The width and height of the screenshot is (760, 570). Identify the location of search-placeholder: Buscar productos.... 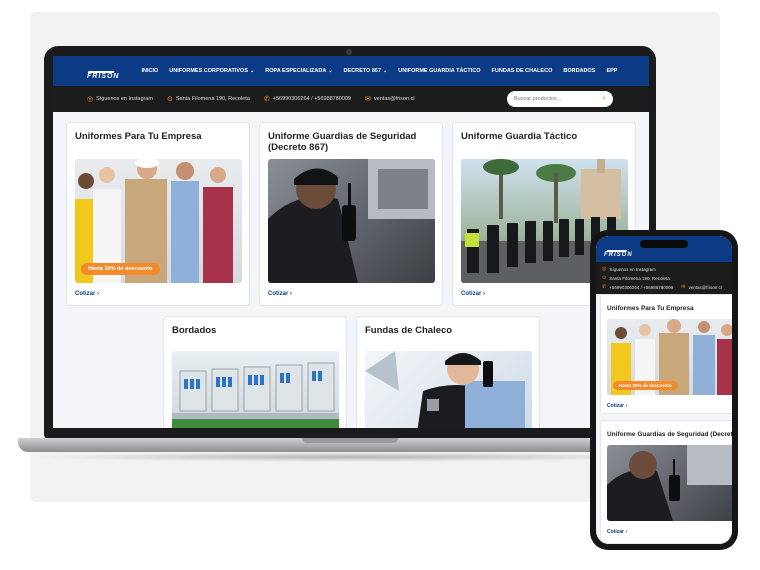
(538, 99).